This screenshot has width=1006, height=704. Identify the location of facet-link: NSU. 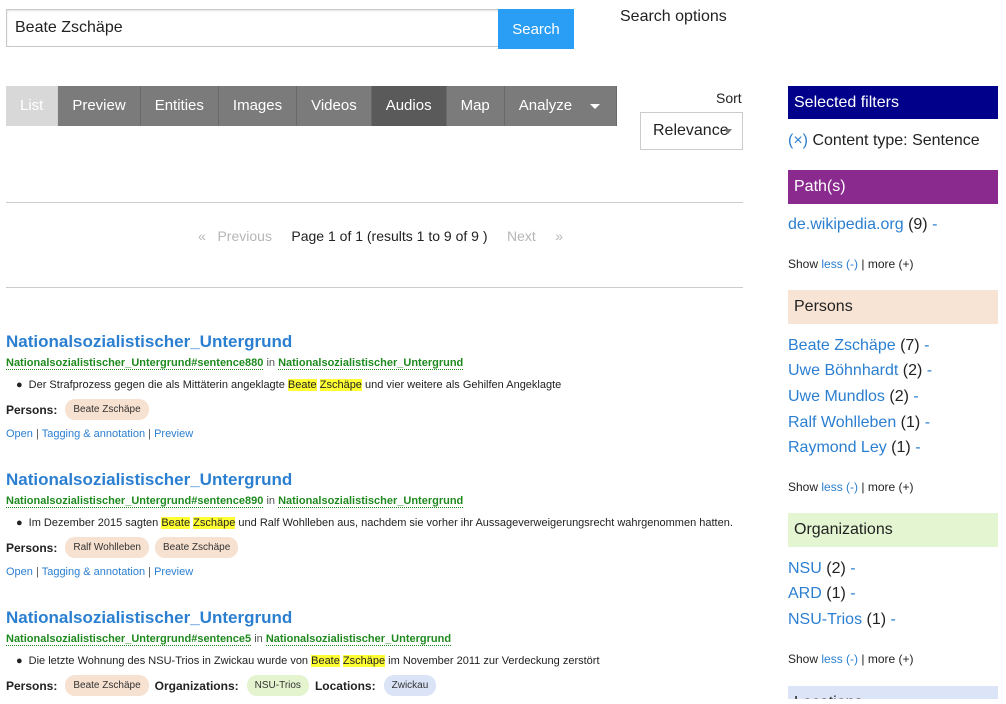
(805, 568).